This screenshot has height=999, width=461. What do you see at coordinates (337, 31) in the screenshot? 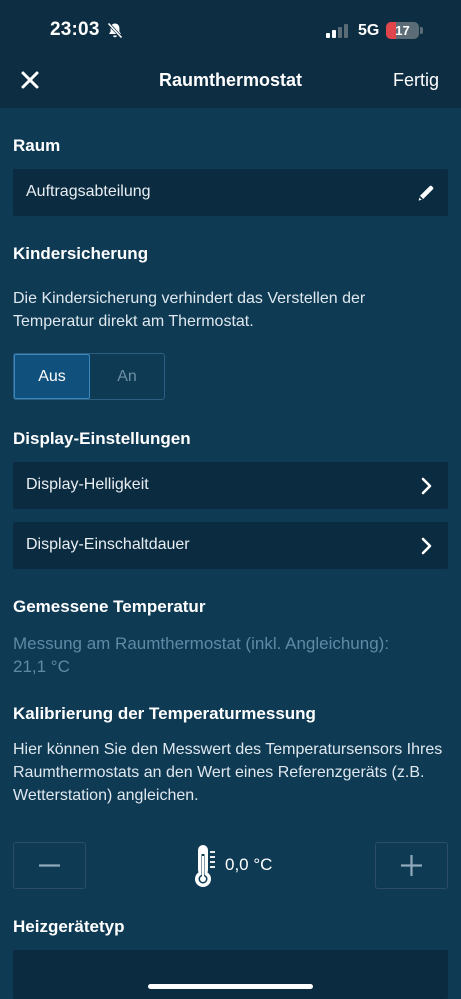
I see `signal-strength-icon` at bounding box center [337, 31].